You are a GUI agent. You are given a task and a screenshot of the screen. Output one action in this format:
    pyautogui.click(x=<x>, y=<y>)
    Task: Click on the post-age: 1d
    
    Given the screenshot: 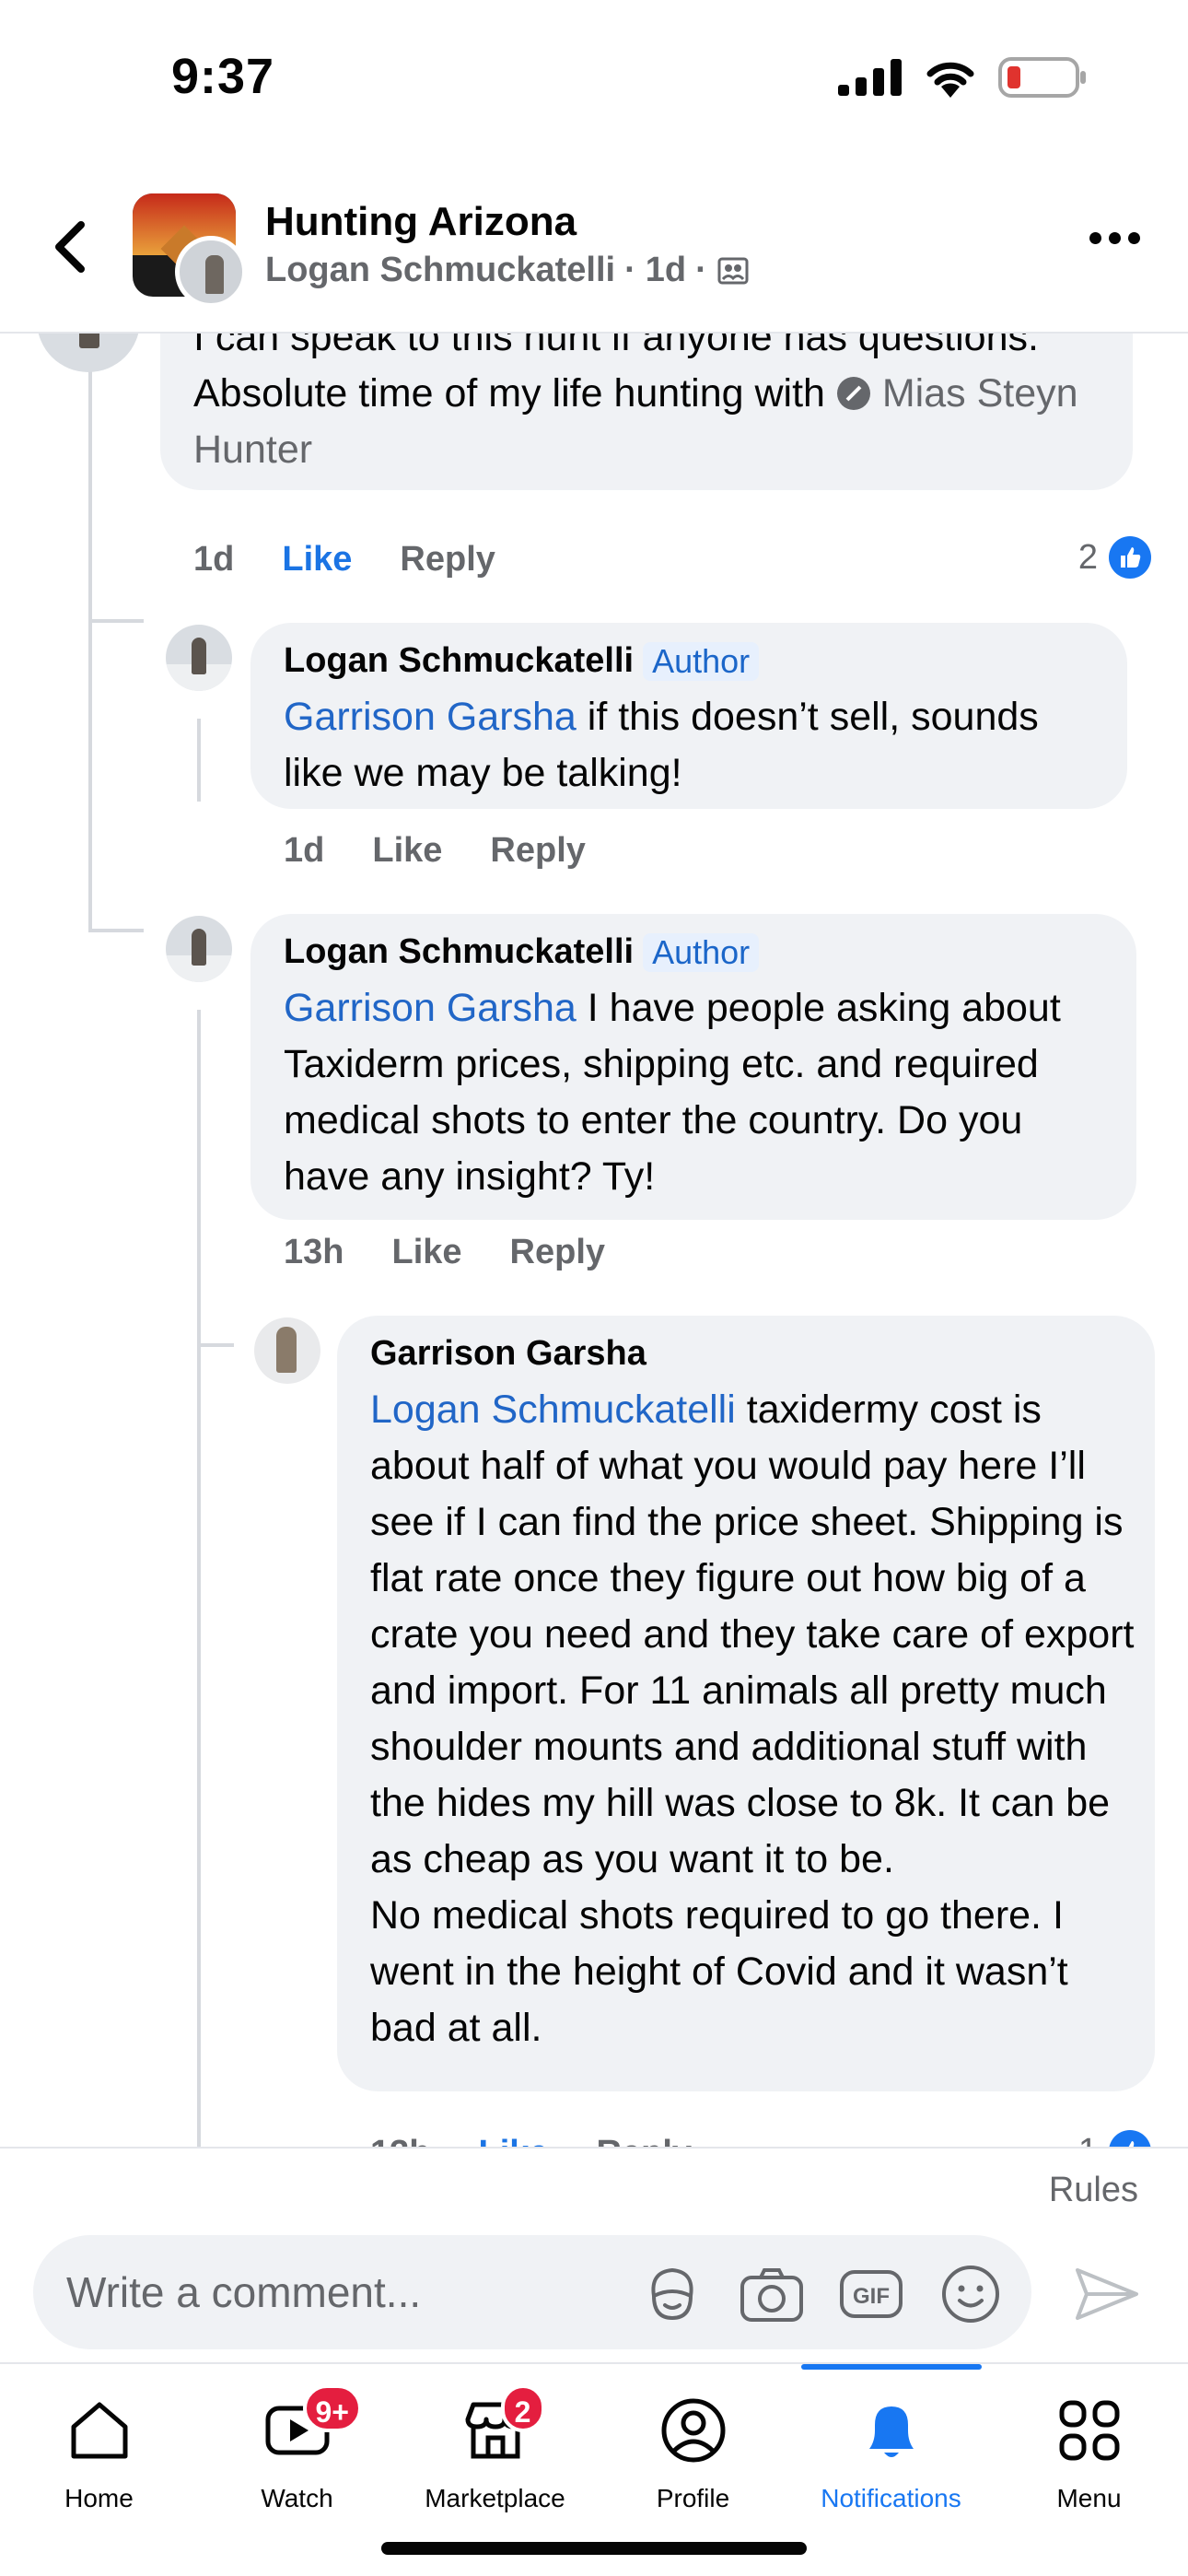 What is the action you would take?
    pyautogui.click(x=666, y=270)
    